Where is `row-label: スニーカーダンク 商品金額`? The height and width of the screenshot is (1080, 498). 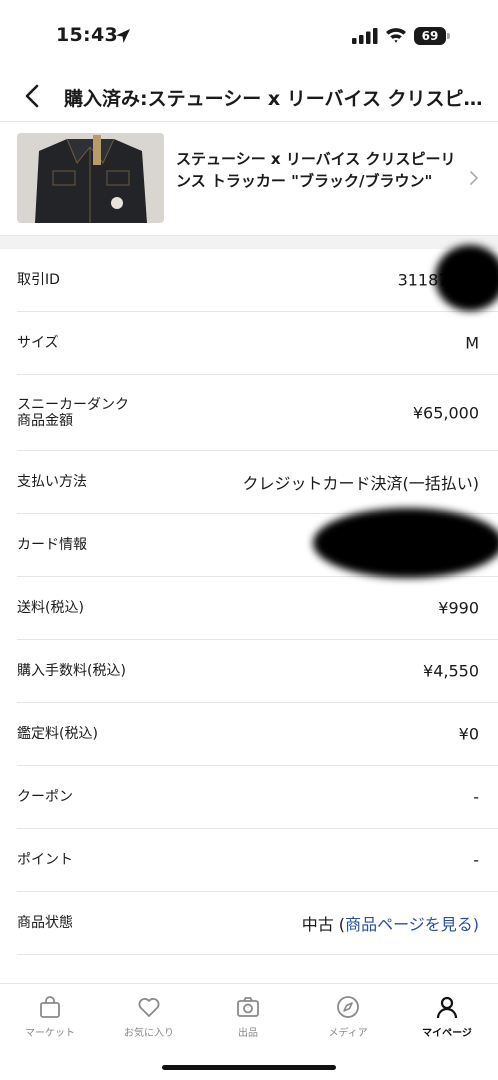
row-label: スニーカーダンク 商品金額 is located at coordinates (73, 412).